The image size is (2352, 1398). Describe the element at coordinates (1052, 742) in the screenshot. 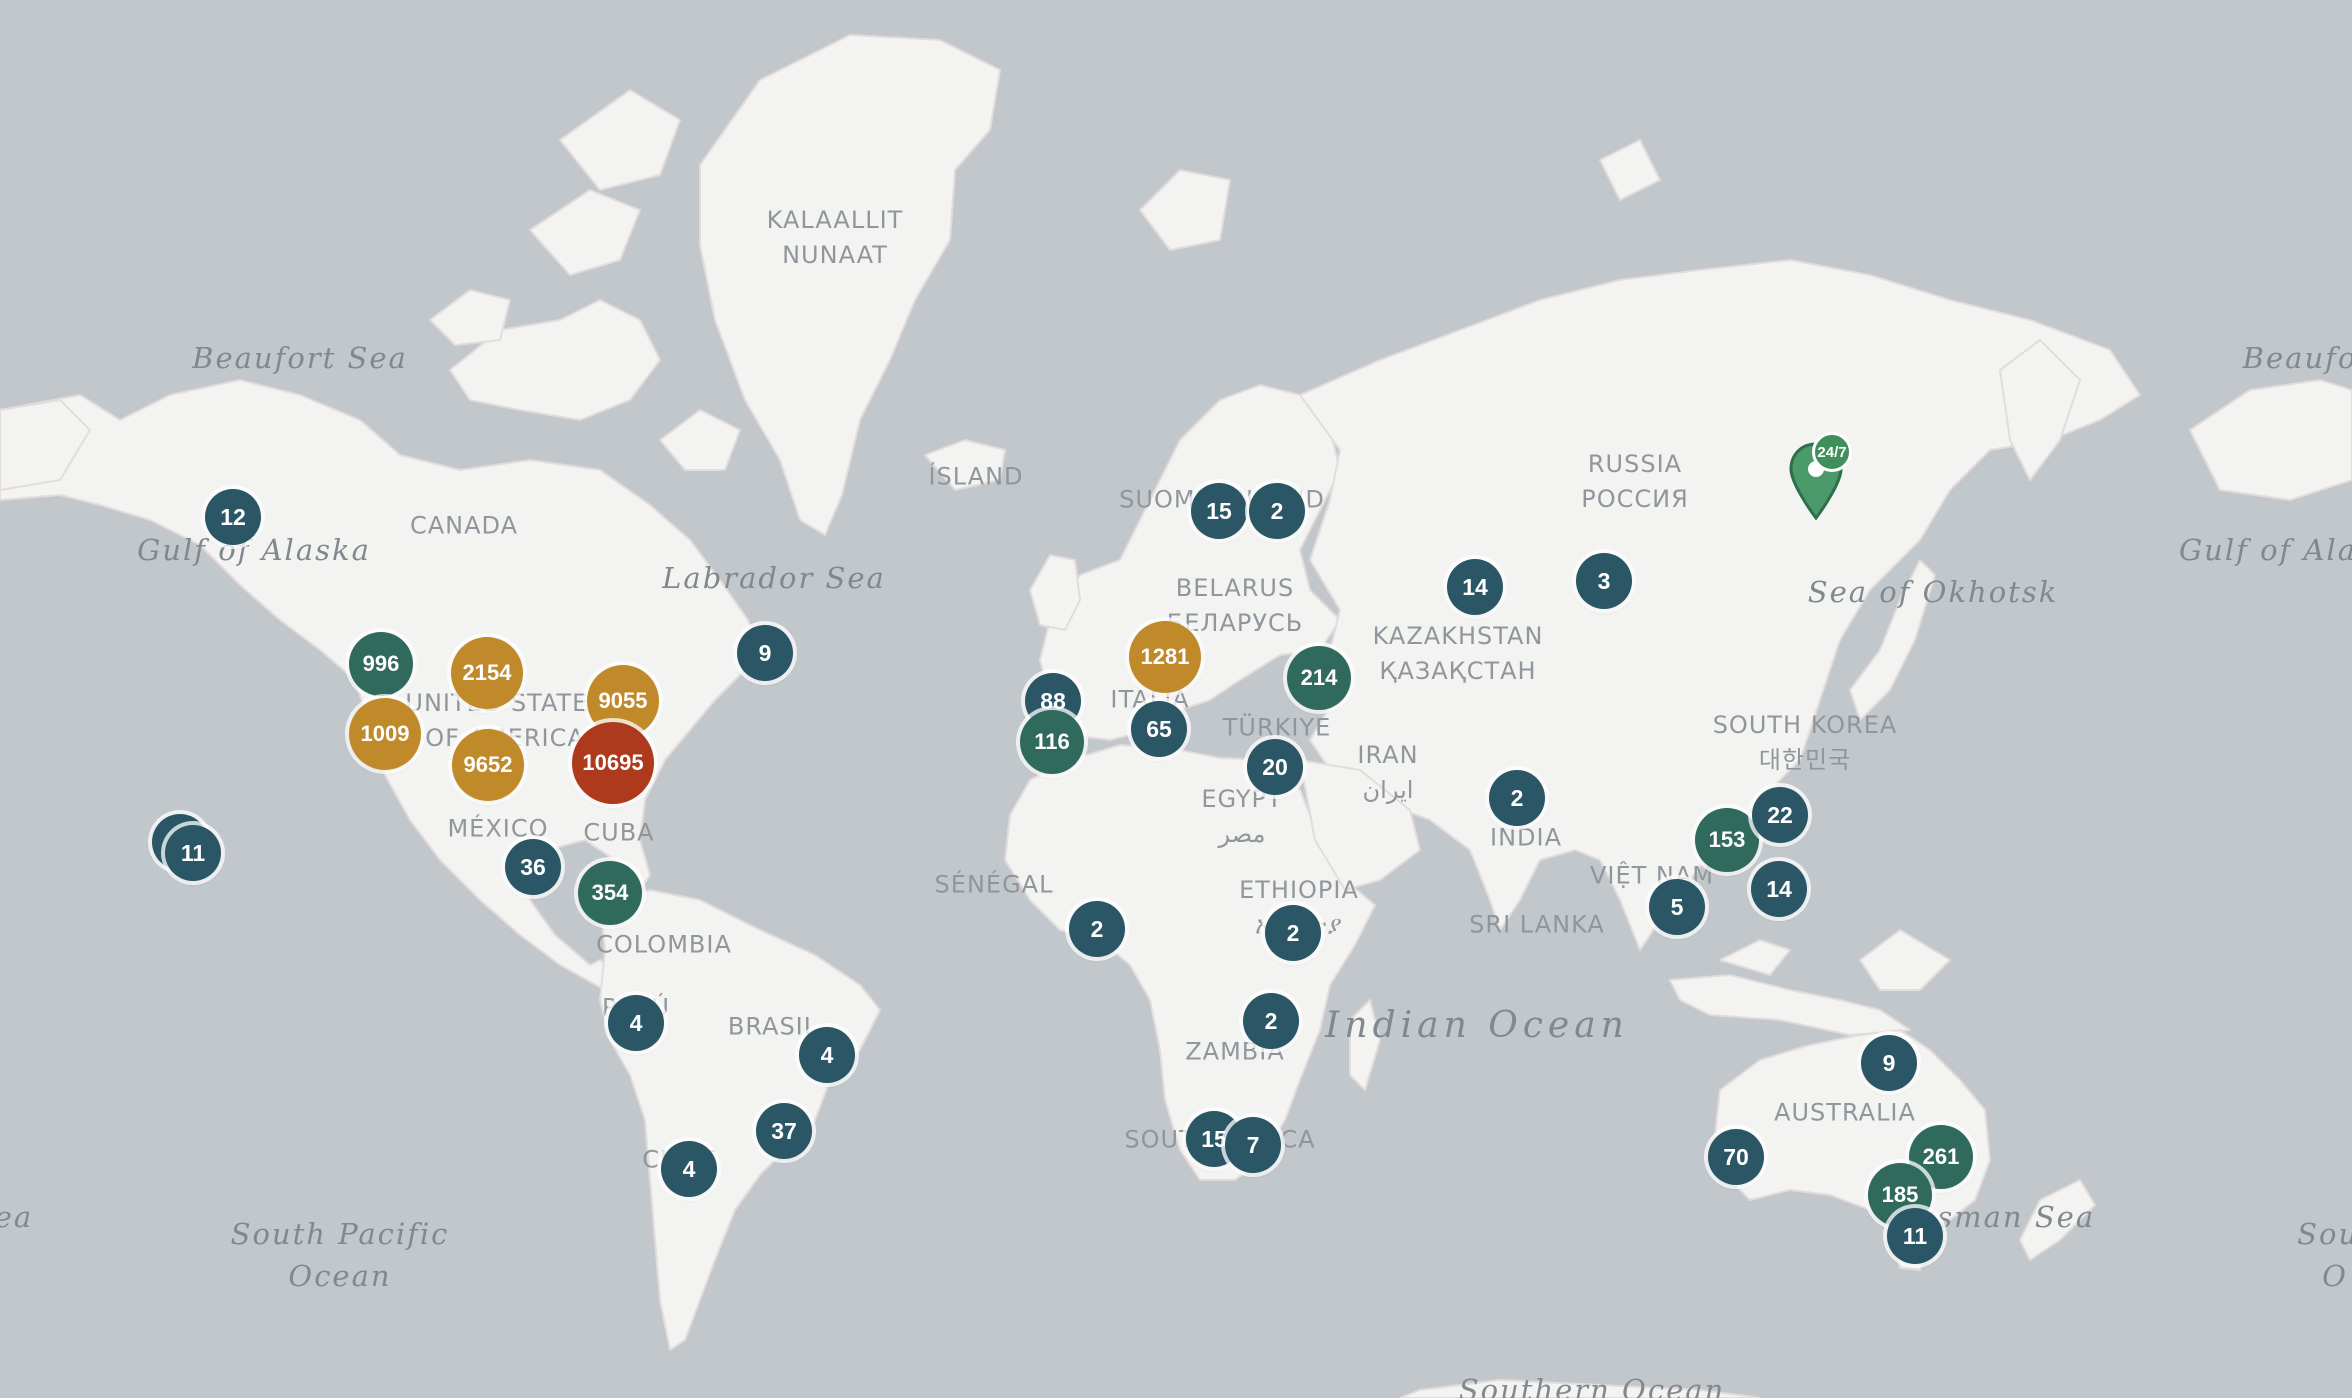

I see `cluster-marker-spain: 116` at that location.